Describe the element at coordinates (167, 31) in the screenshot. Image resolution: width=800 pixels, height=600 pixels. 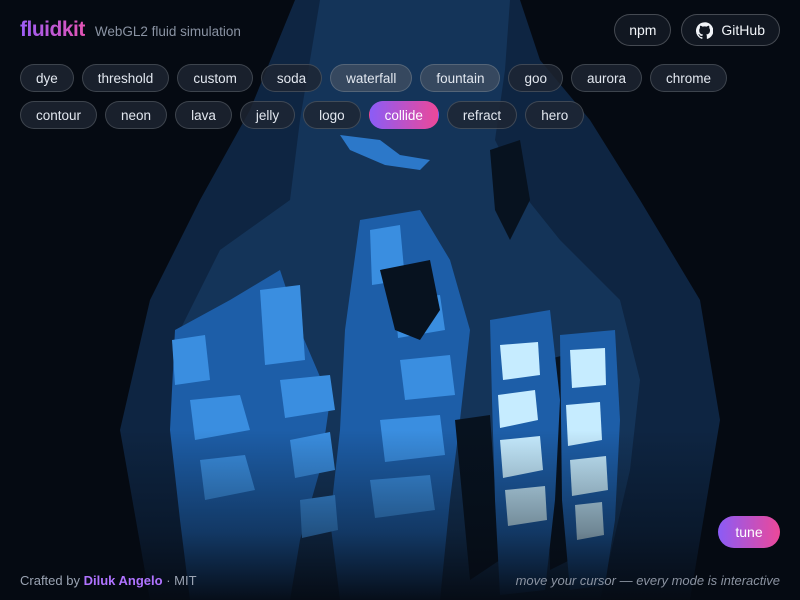
I see `brand-subtitle: WebGL2 fluid simulation` at that location.